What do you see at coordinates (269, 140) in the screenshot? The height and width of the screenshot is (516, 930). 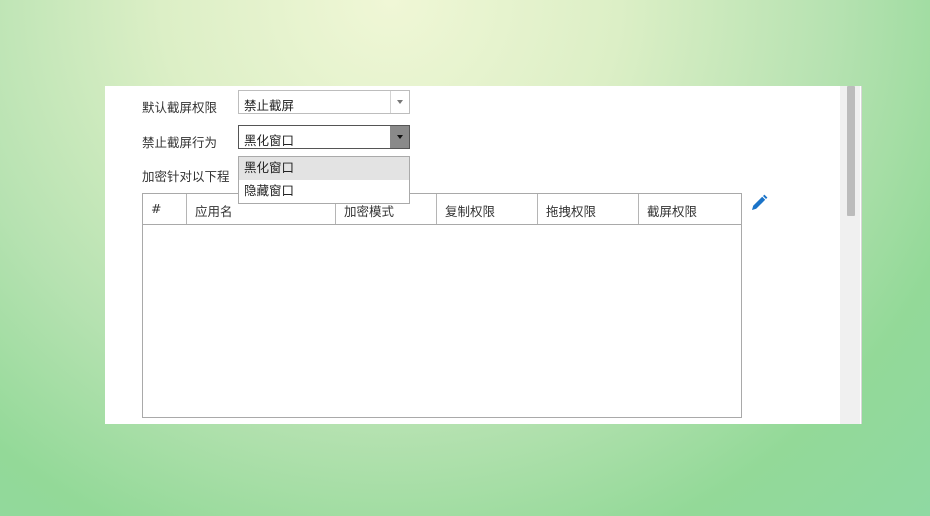 I see `forbid-behavior-value: 黑化窗口` at bounding box center [269, 140].